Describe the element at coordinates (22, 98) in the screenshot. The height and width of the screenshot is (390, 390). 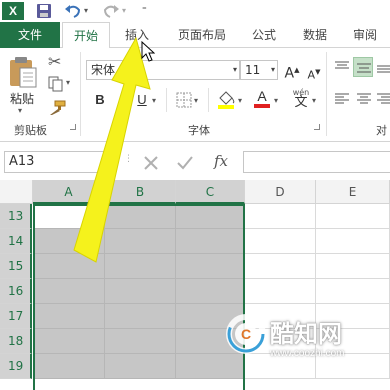
I see `paste-label: 粘贴` at that location.